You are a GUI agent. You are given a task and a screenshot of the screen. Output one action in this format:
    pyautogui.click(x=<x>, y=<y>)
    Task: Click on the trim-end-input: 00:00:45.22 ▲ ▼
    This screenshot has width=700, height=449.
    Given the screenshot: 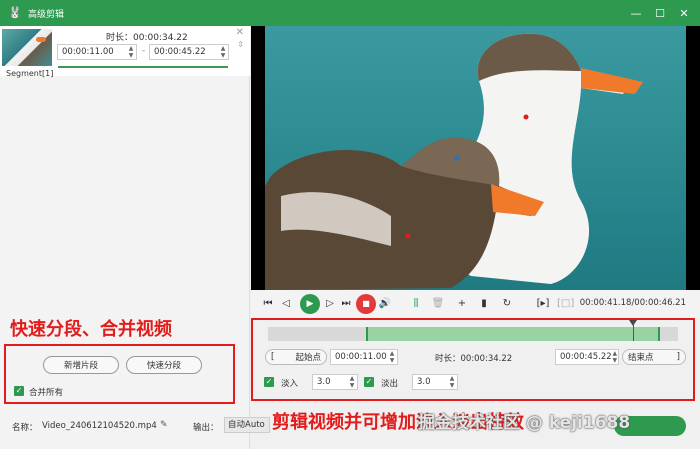 What is the action you would take?
    pyautogui.click(x=587, y=357)
    